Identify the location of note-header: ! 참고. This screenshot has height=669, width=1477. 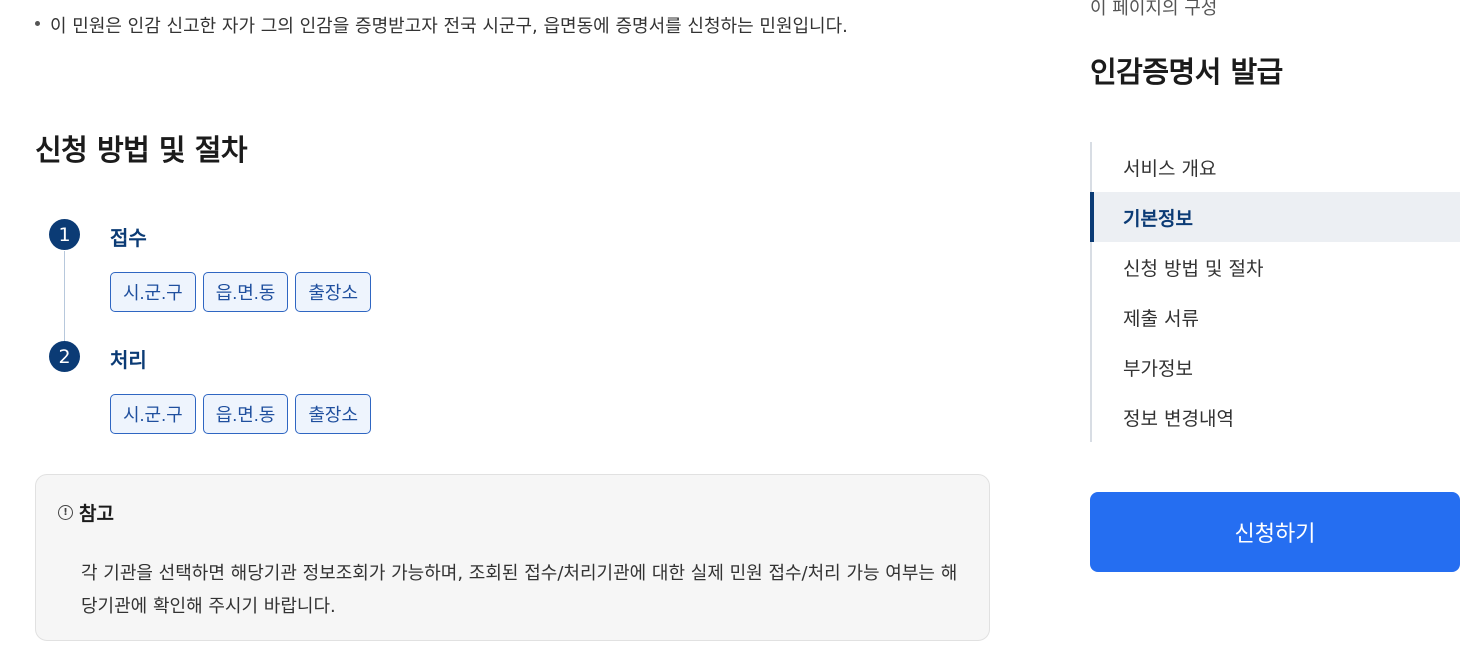
(86, 512).